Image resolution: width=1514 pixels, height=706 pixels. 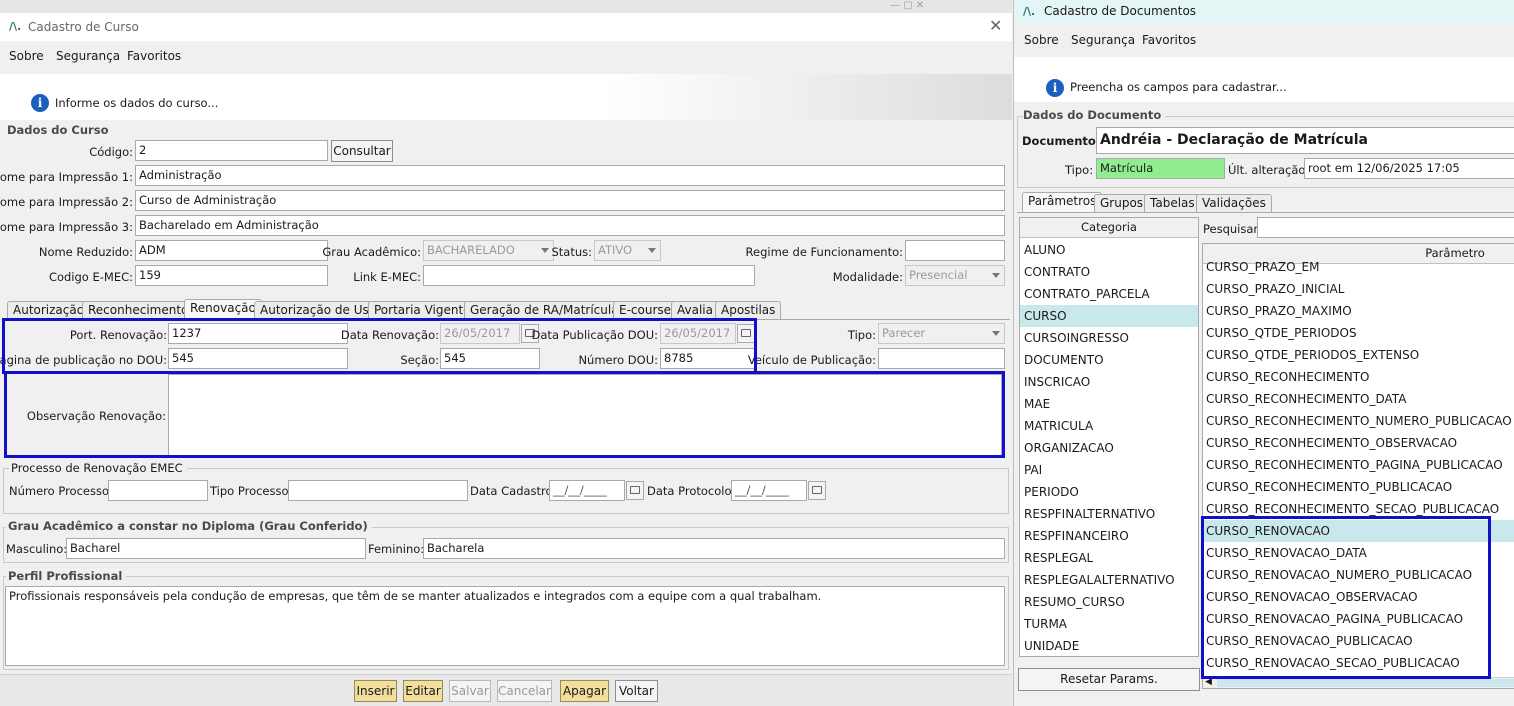 What do you see at coordinates (635, 490) in the screenshot?
I see `data-cadastro-calendar-icon` at bounding box center [635, 490].